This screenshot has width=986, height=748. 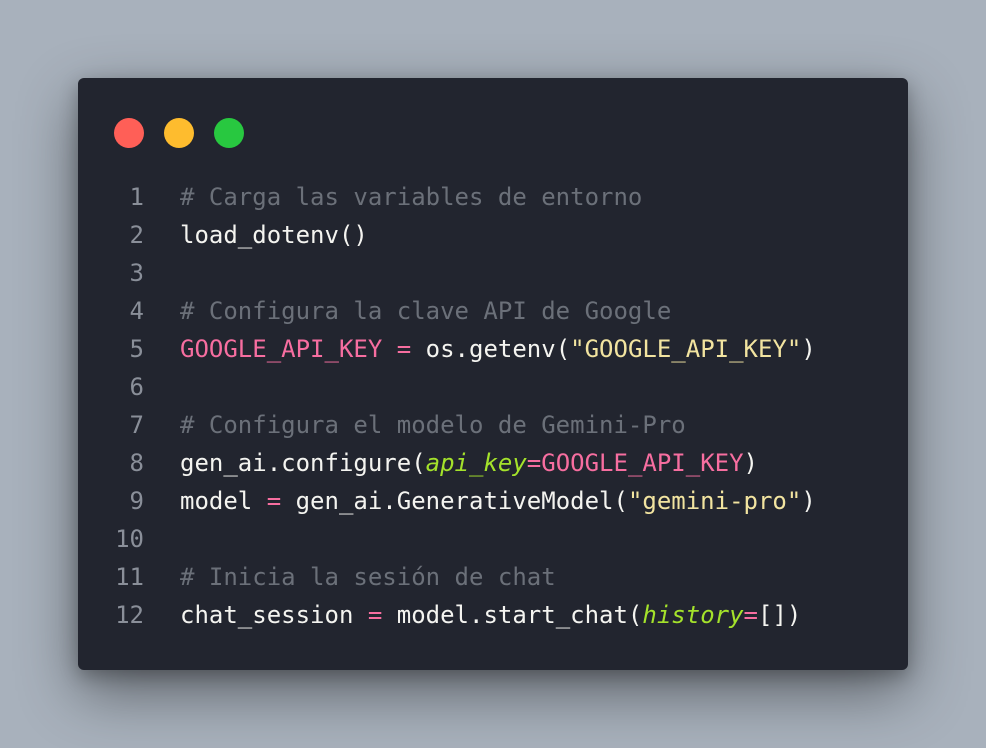 I want to click on line-number: 6, so click(x=136, y=387).